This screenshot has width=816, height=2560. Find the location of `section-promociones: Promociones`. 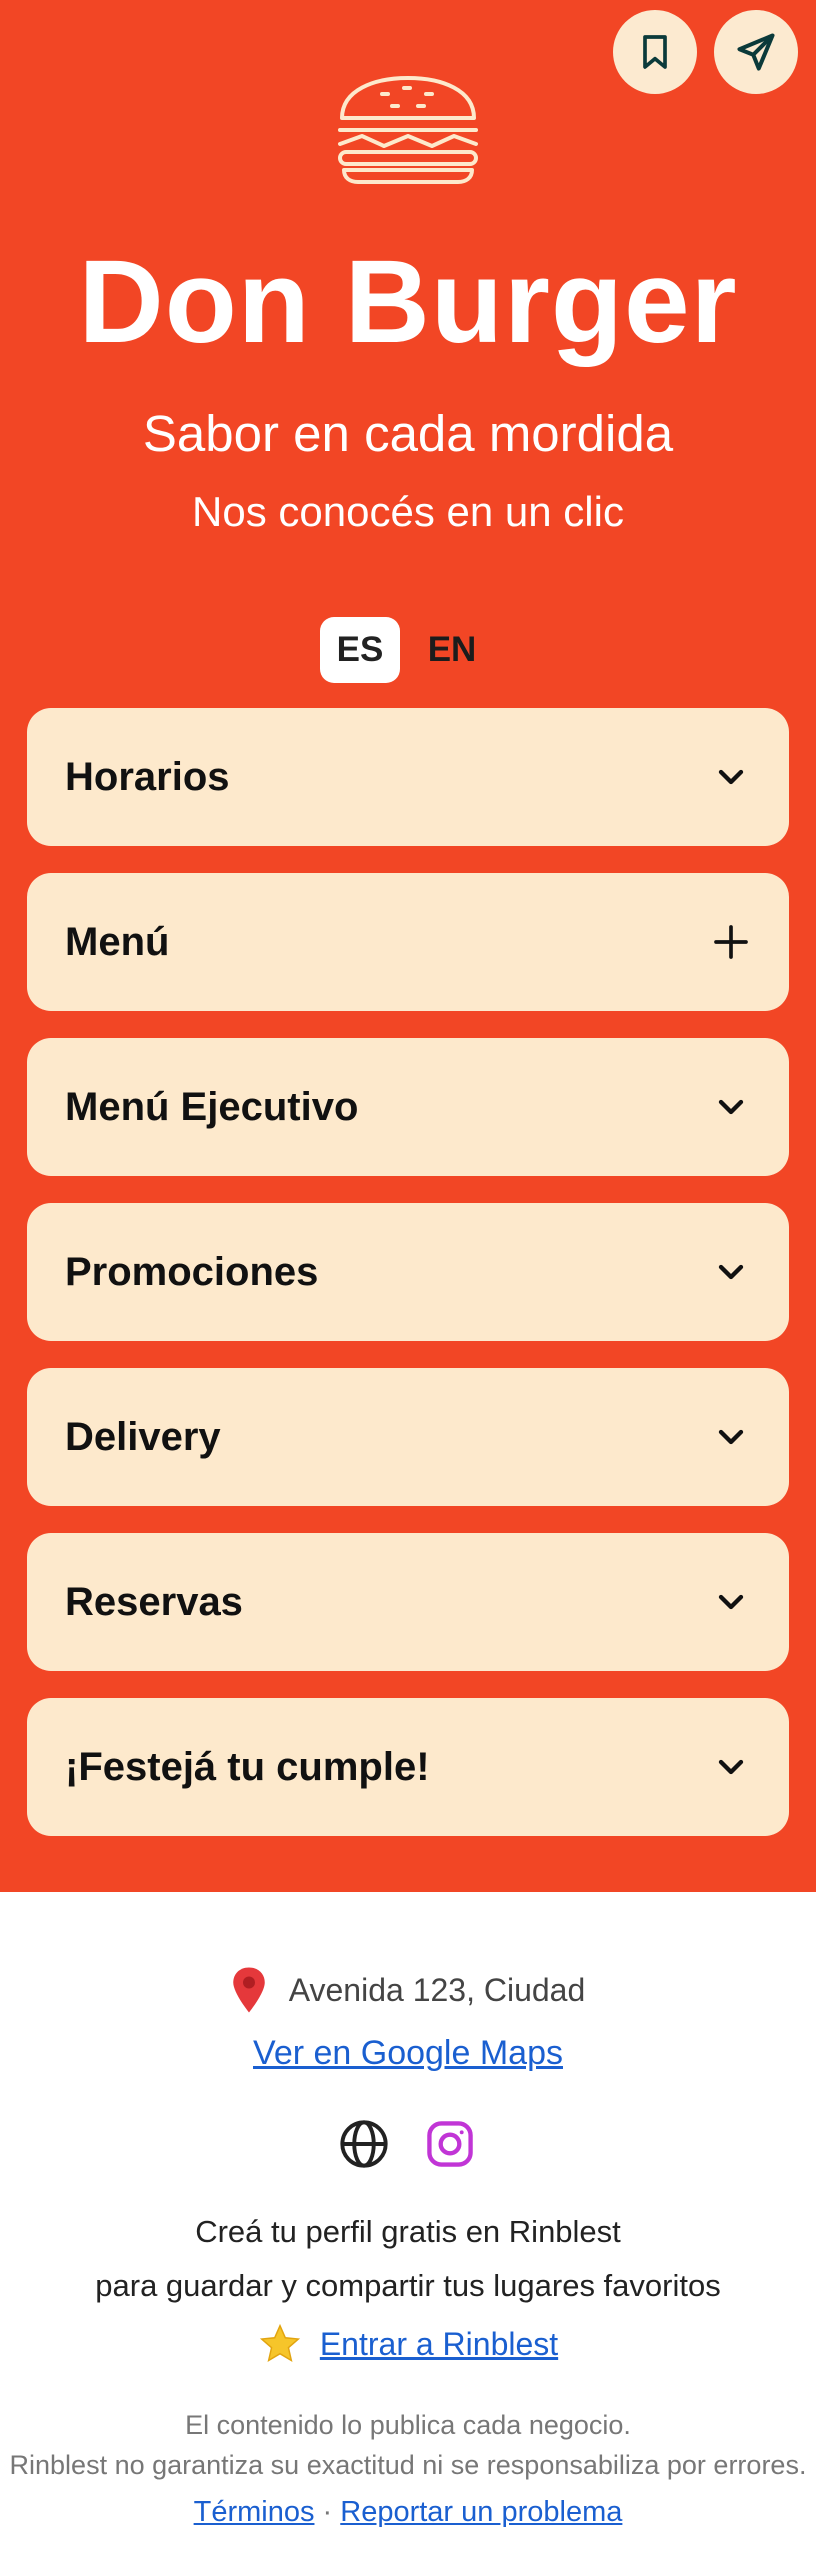

section-promociones: Promociones is located at coordinates (408, 1272).